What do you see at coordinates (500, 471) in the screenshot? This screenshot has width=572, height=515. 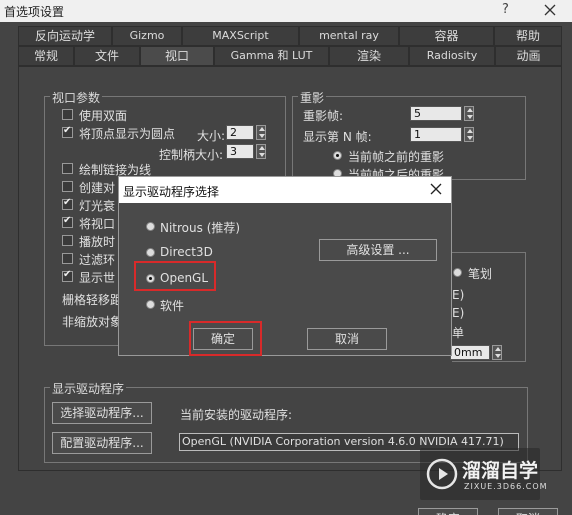 I see `watermark-brand: 溜溜自学` at bounding box center [500, 471].